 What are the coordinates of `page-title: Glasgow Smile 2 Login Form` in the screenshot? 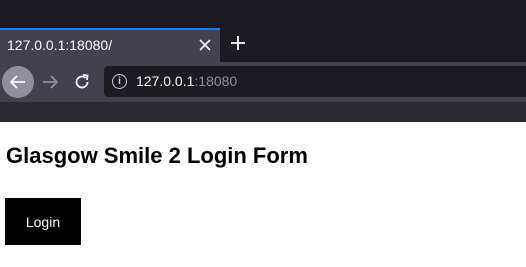 It's located at (157, 155).